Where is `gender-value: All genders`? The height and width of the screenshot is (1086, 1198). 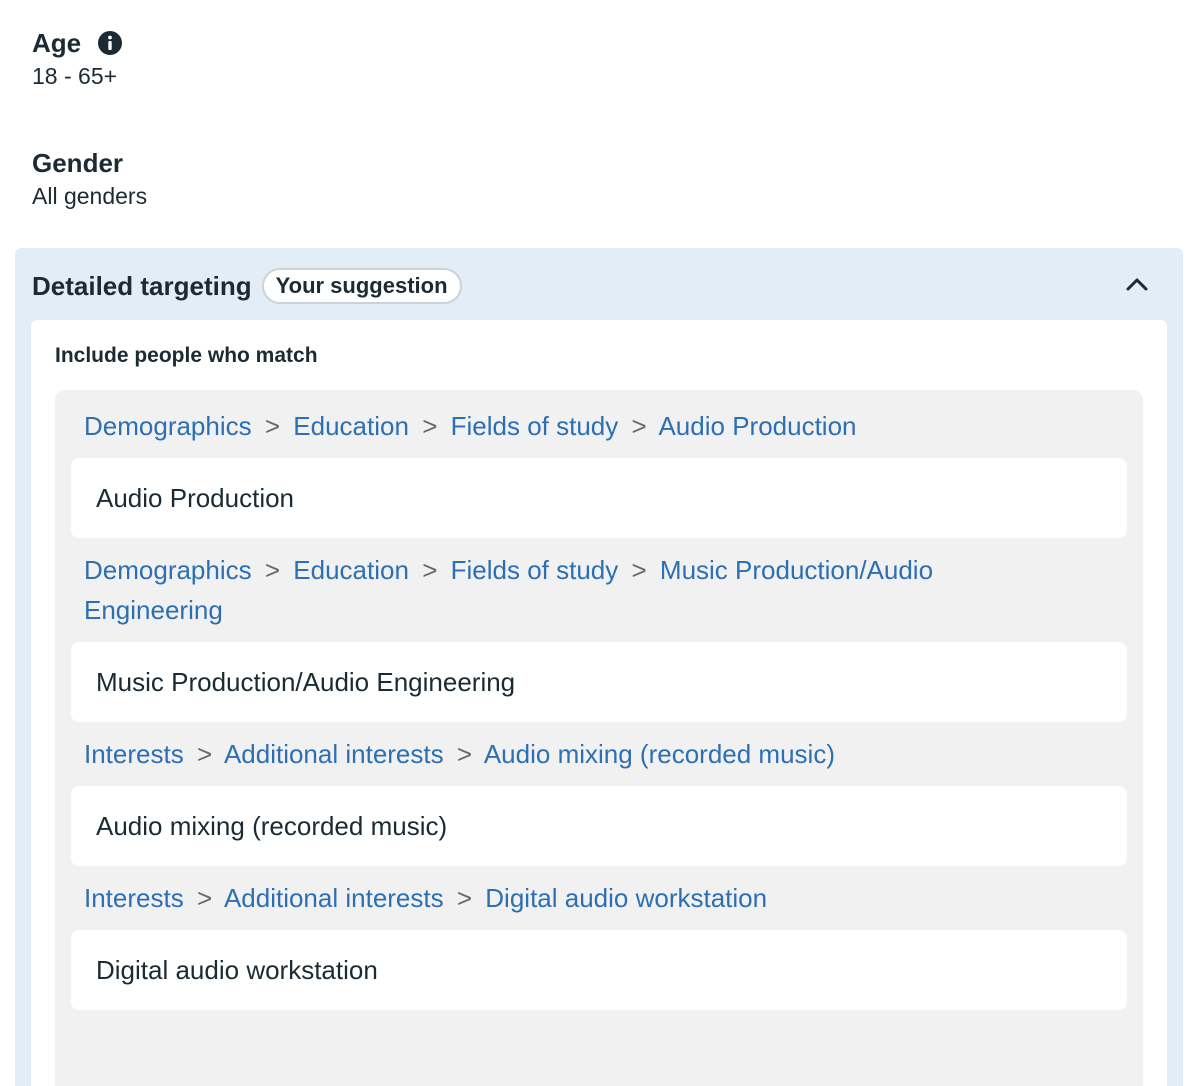 gender-value: All genders is located at coordinates (90, 196).